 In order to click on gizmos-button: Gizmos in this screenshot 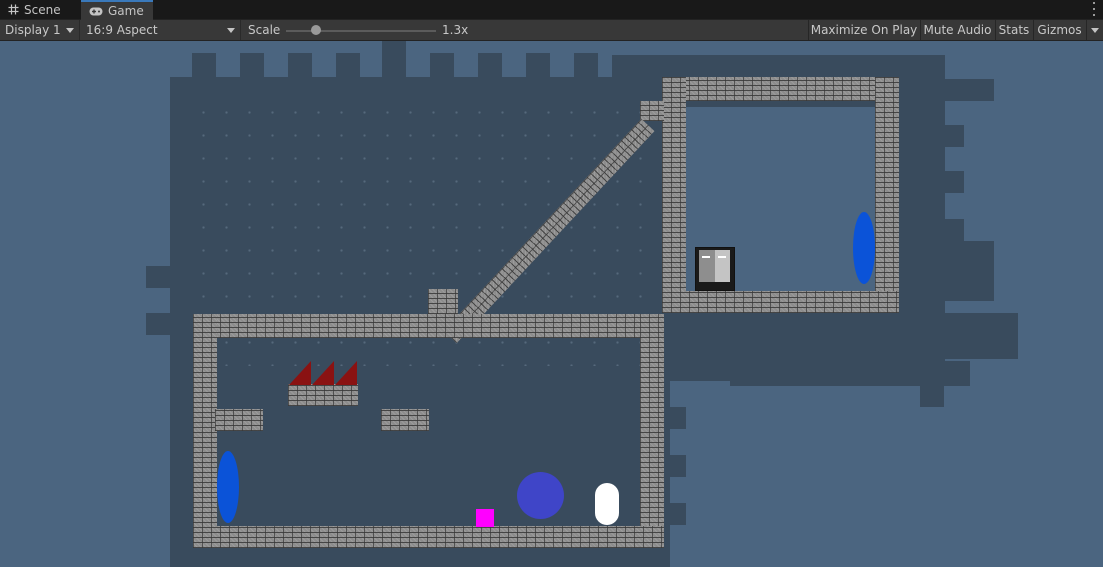, I will do `click(1059, 30)`.